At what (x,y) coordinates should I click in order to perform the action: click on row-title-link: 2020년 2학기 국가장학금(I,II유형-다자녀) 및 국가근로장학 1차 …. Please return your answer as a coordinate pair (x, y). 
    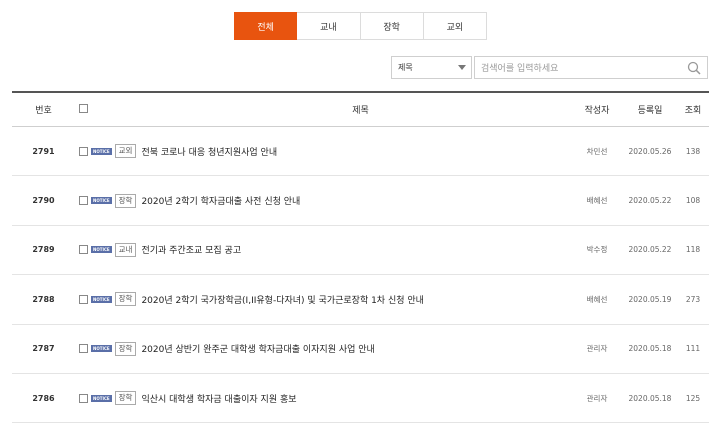
    Looking at the image, I should click on (282, 299).